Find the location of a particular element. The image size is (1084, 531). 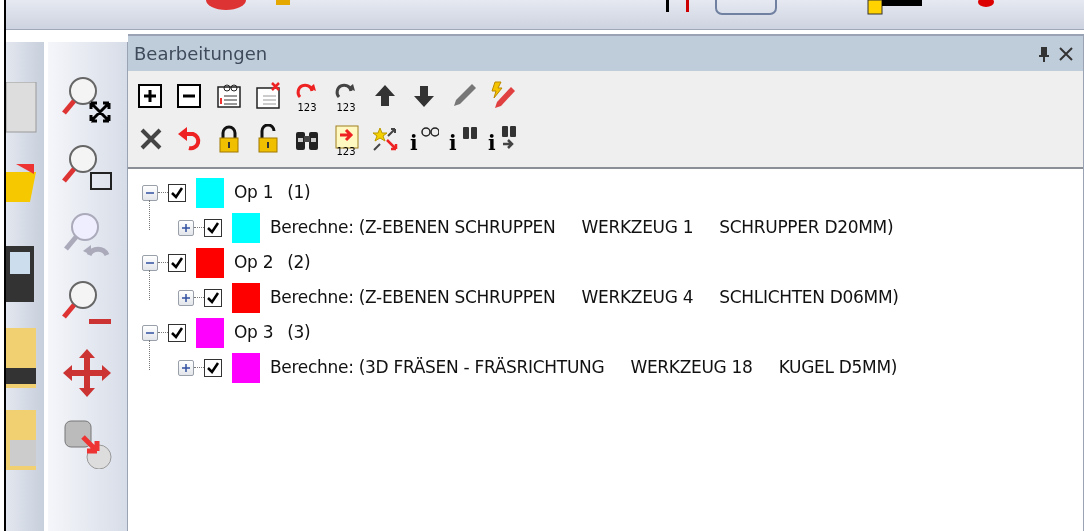

binoculars-icon is located at coordinates (307, 141).